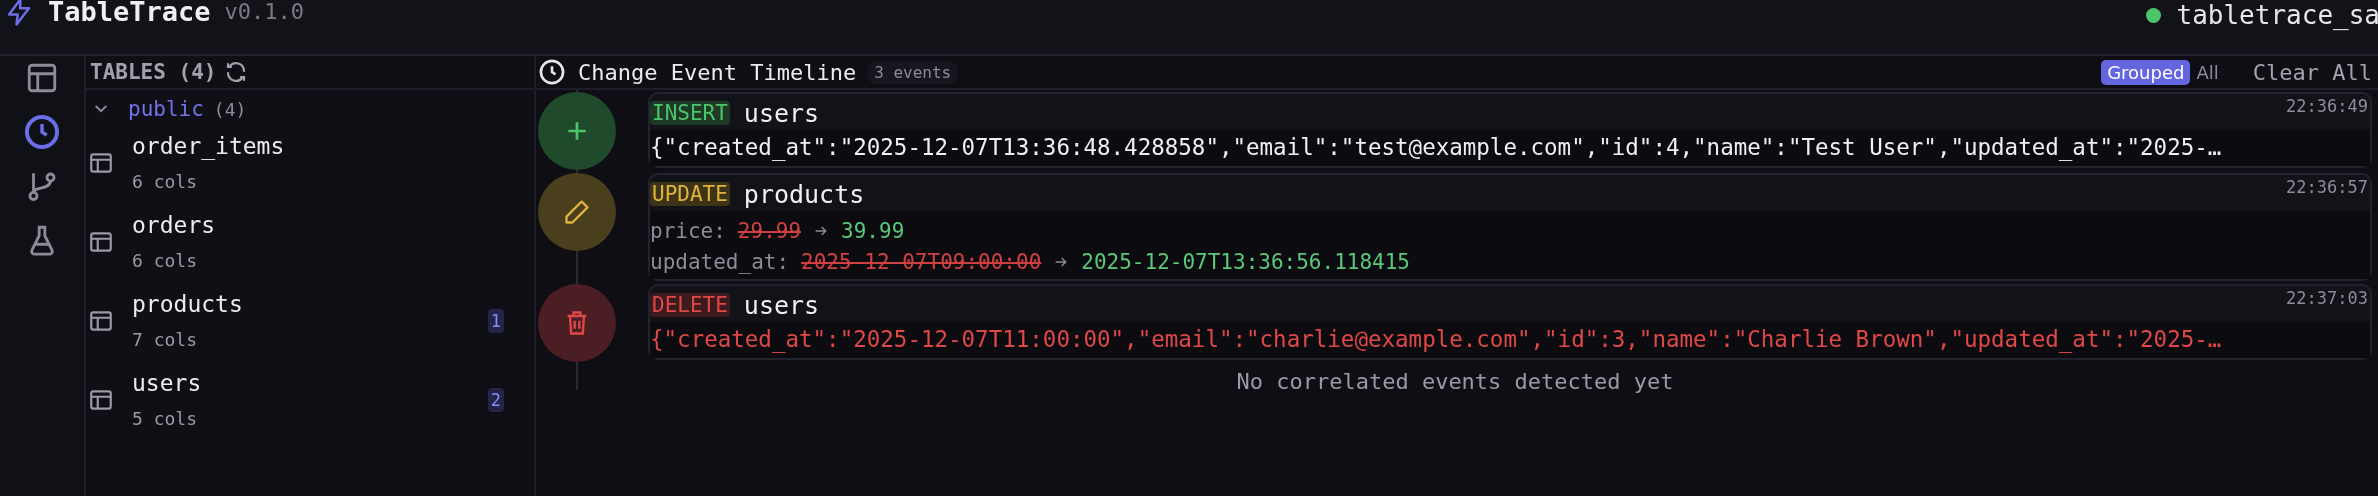  I want to click on table-item: order_items 6 cols, so click(310, 162).